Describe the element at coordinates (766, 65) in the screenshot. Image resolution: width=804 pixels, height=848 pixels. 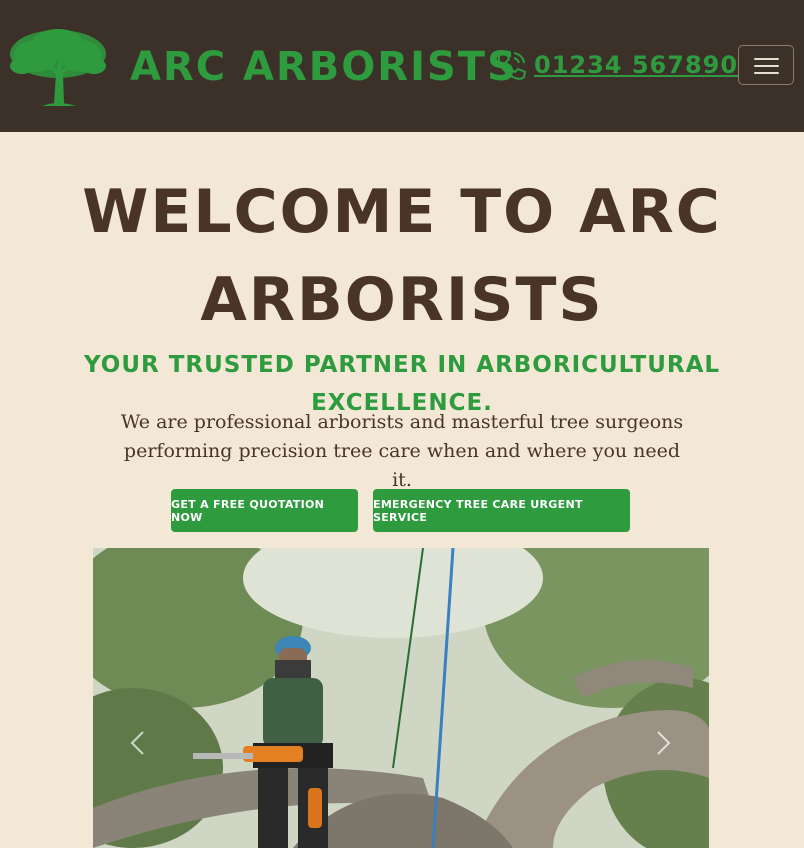
I see `menu-toggle-button` at that location.